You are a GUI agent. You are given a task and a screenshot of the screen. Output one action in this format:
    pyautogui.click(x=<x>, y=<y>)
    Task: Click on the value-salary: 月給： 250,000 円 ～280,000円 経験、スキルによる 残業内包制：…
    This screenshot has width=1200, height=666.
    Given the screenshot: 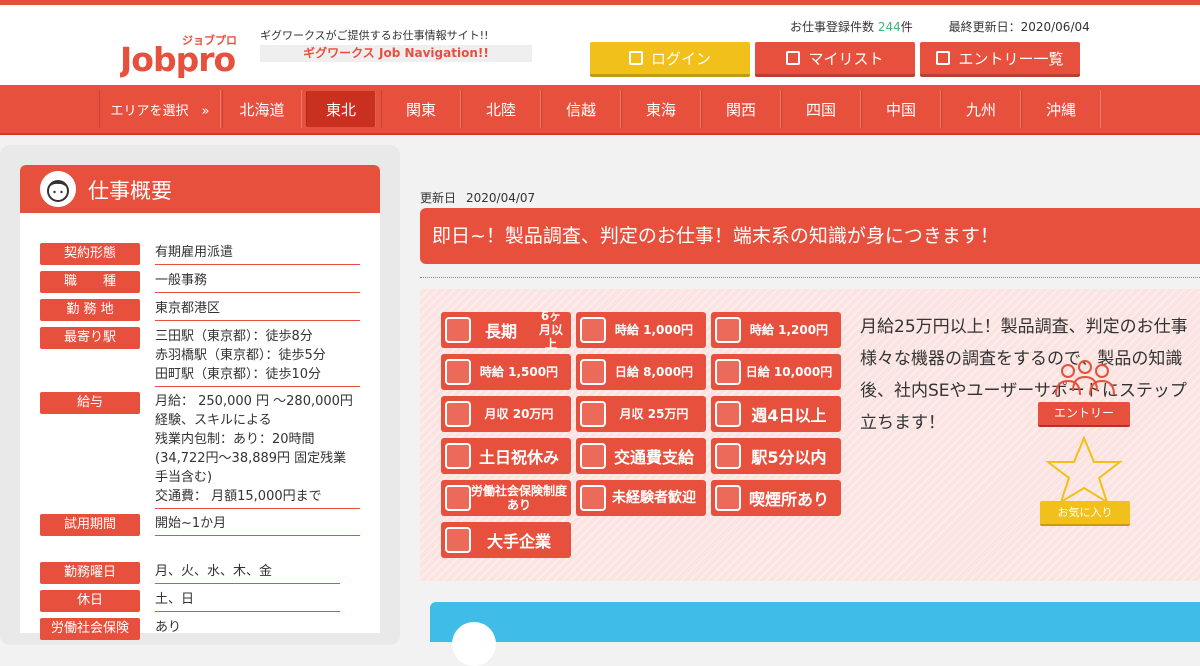 What is the action you would take?
    pyautogui.click(x=257, y=450)
    